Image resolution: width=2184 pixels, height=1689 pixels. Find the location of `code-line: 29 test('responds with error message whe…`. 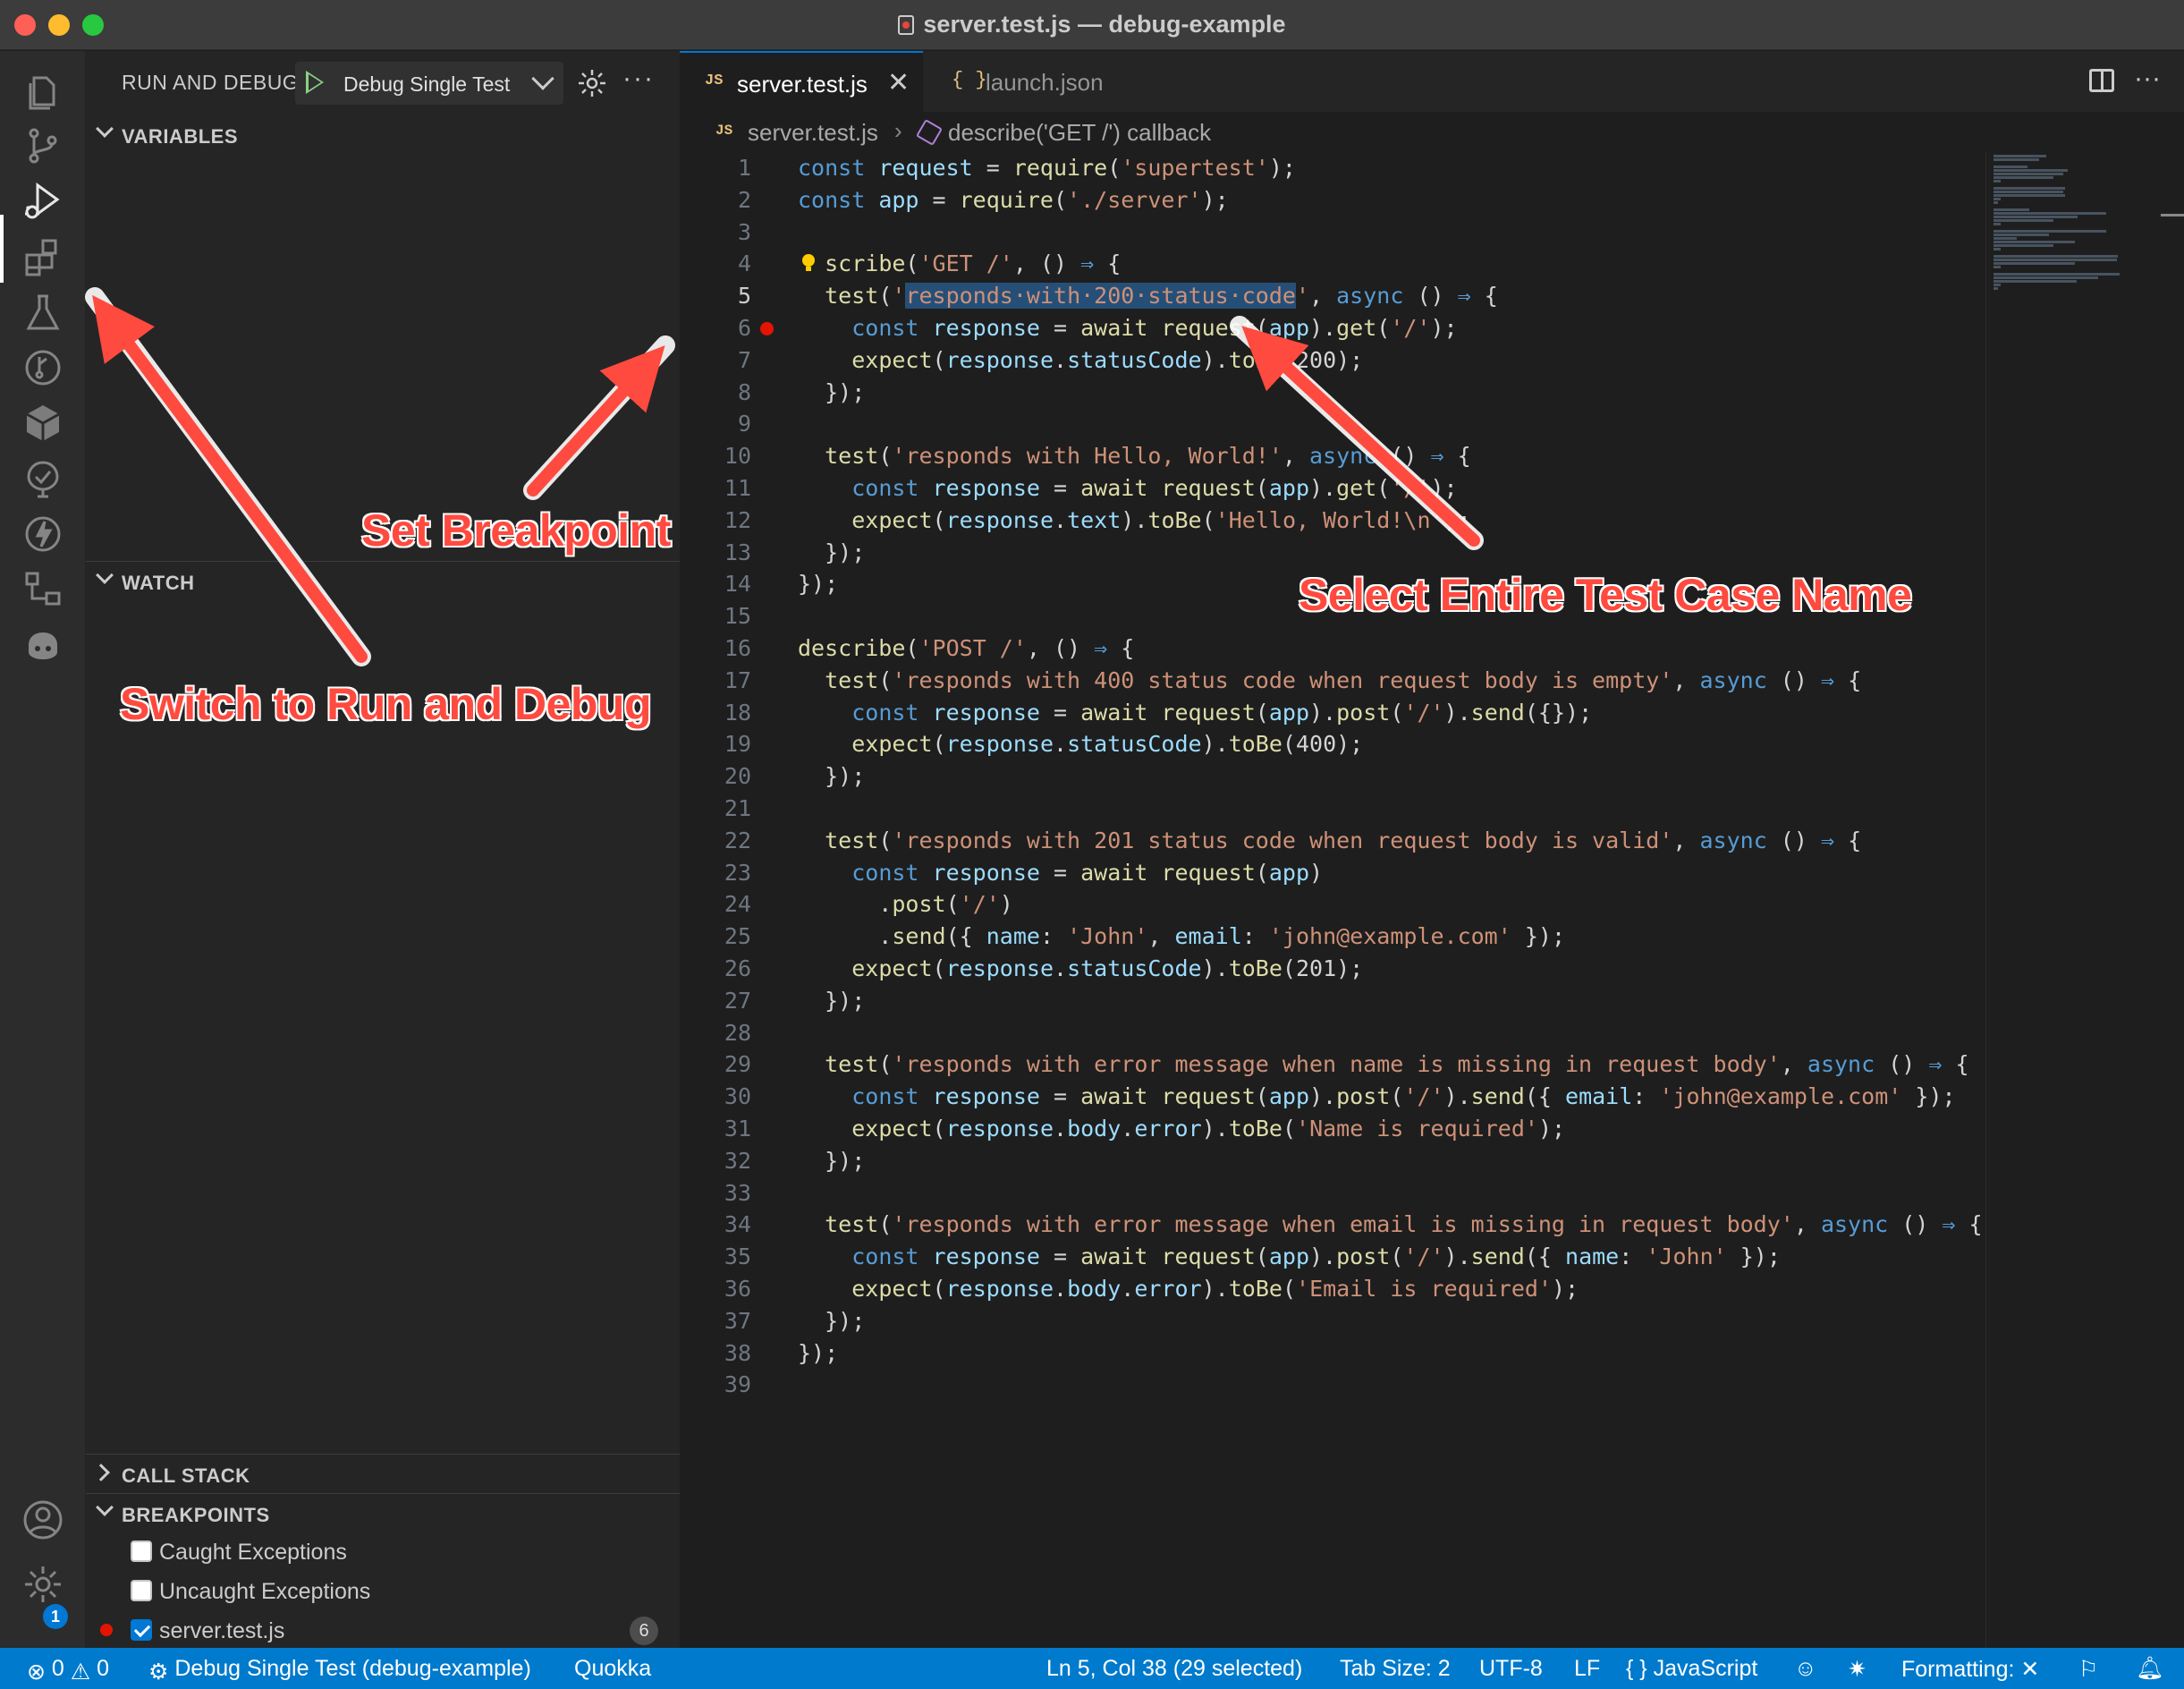

code-line: 29 test('responds with error message whe… is located at coordinates (1332, 1064).